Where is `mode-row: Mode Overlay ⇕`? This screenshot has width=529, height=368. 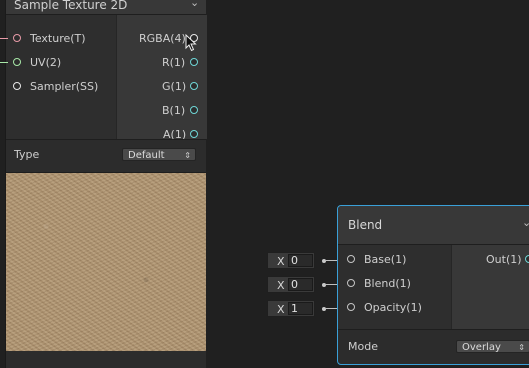 mode-row: Mode Overlay ⇕ is located at coordinates (433, 347).